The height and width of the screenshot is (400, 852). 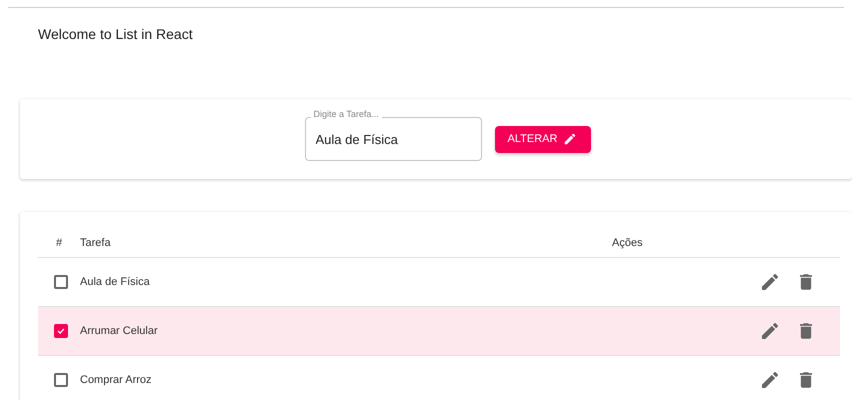 I want to click on pencil-icon, so click(x=570, y=139).